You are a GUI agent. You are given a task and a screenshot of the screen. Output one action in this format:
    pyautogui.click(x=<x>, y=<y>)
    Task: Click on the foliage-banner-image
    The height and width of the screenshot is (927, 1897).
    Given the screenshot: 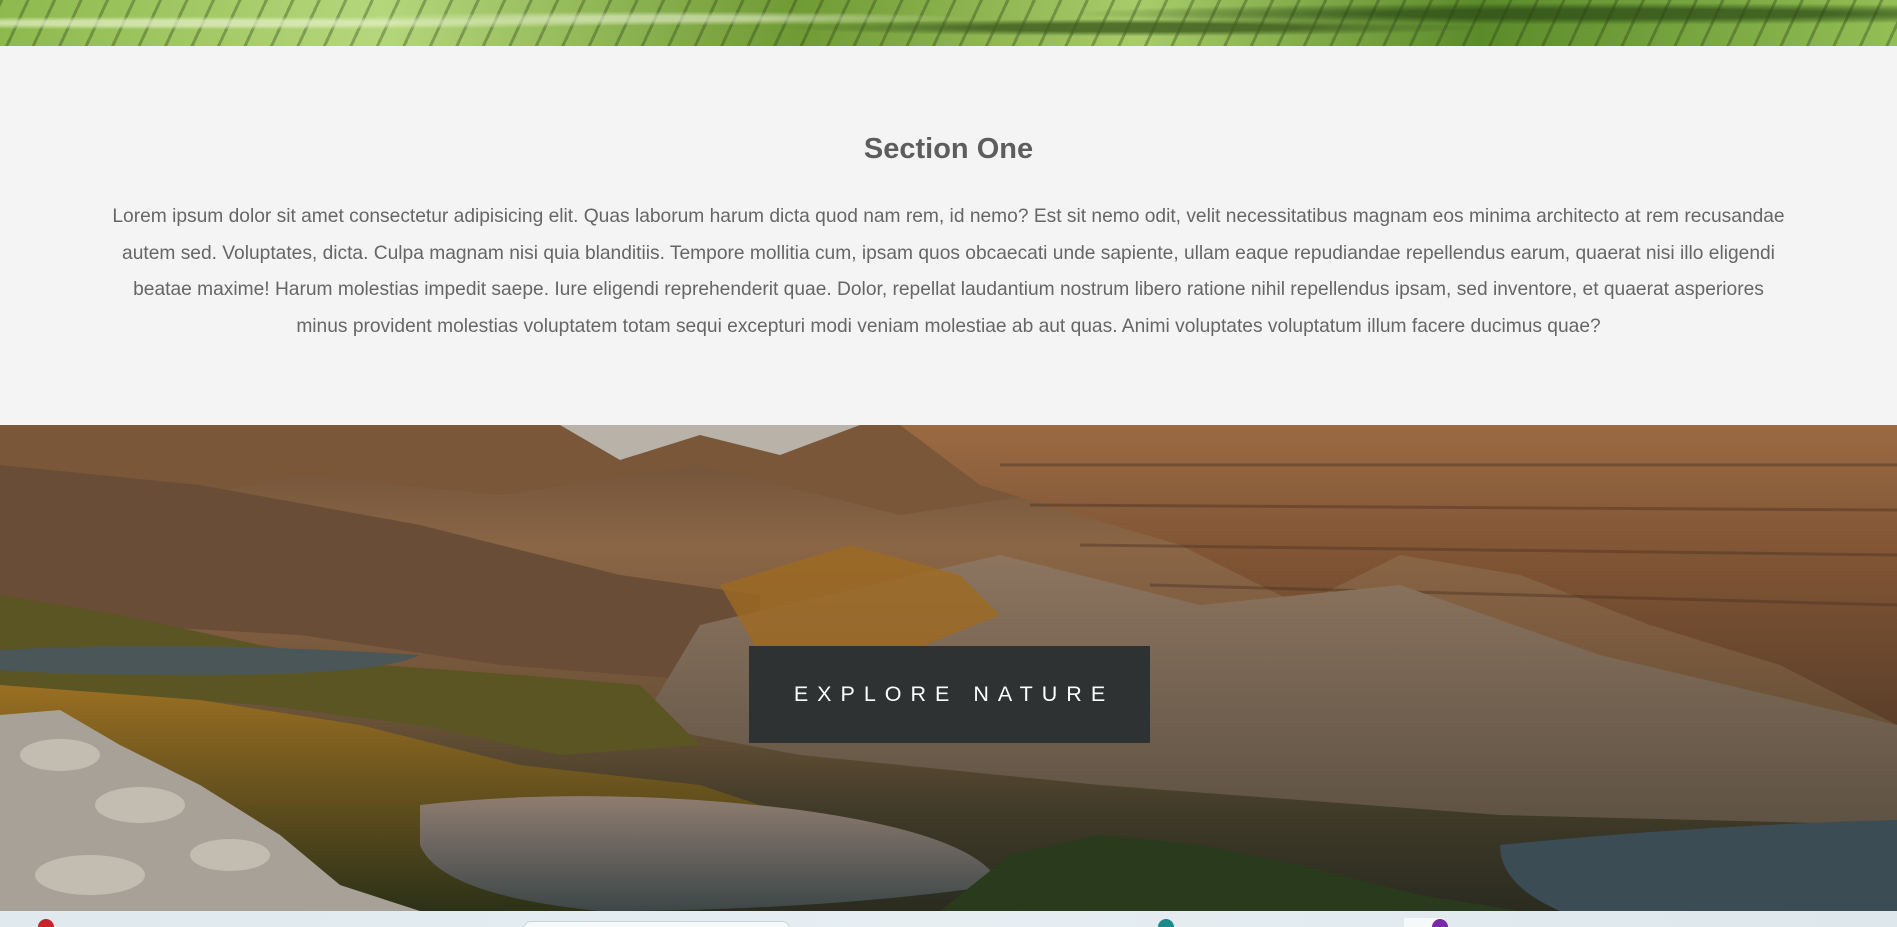 What is the action you would take?
    pyautogui.click(x=948, y=23)
    